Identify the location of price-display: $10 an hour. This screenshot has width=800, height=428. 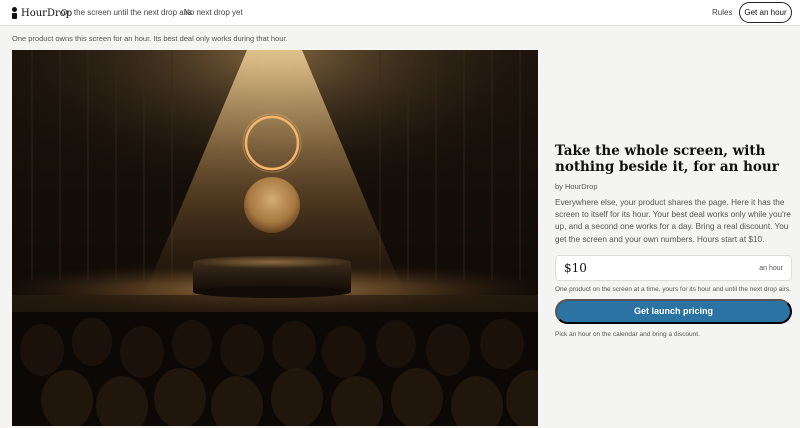
(673, 267).